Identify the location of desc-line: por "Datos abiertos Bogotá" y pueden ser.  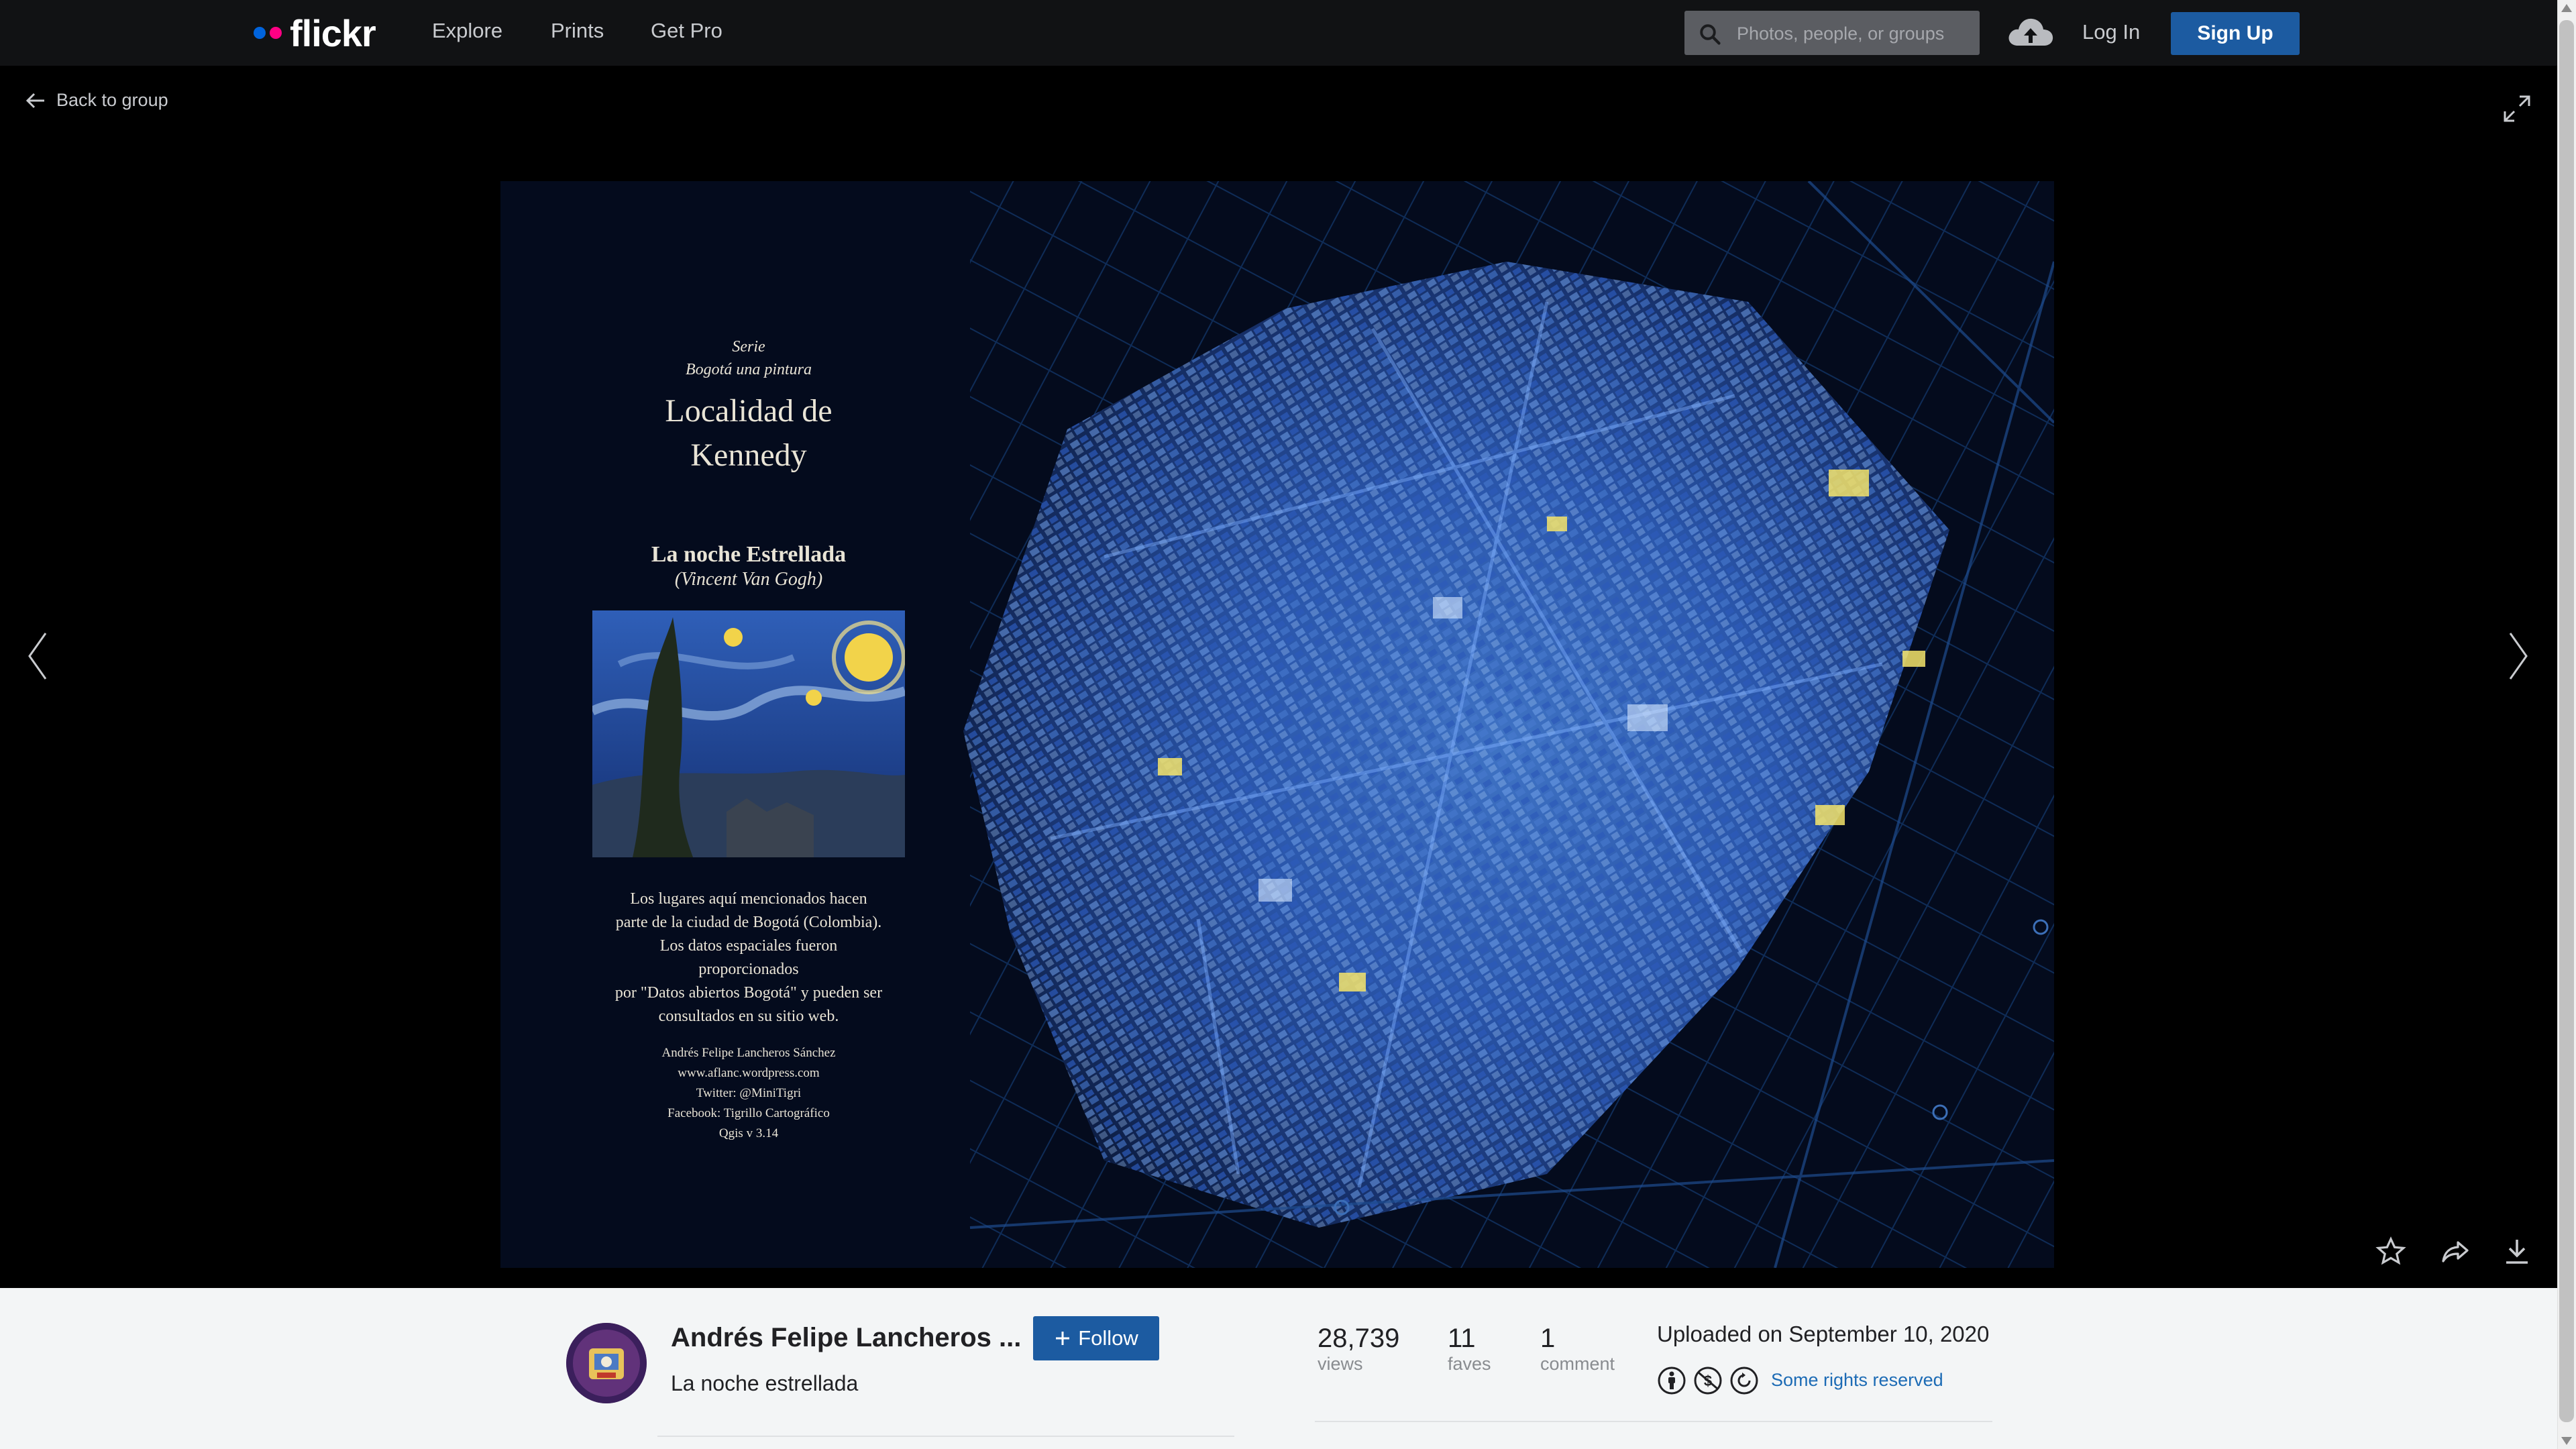
(748, 993).